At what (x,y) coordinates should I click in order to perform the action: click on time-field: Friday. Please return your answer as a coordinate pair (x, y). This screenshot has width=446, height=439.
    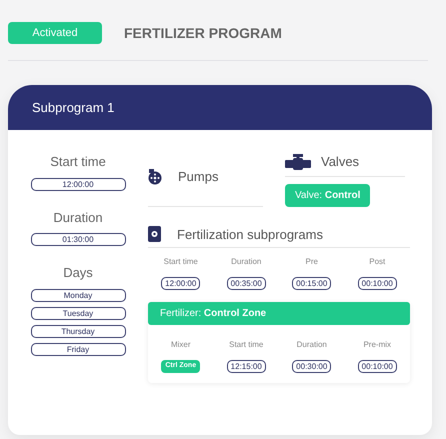
    Looking at the image, I should click on (78, 349).